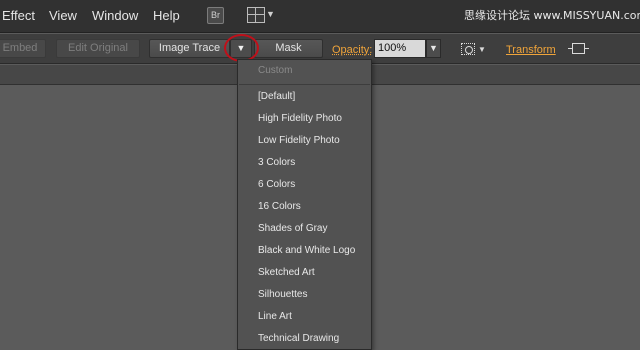 The height and width of the screenshot is (350, 640). What do you see at coordinates (468, 49) in the screenshot?
I see `align-icon` at bounding box center [468, 49].